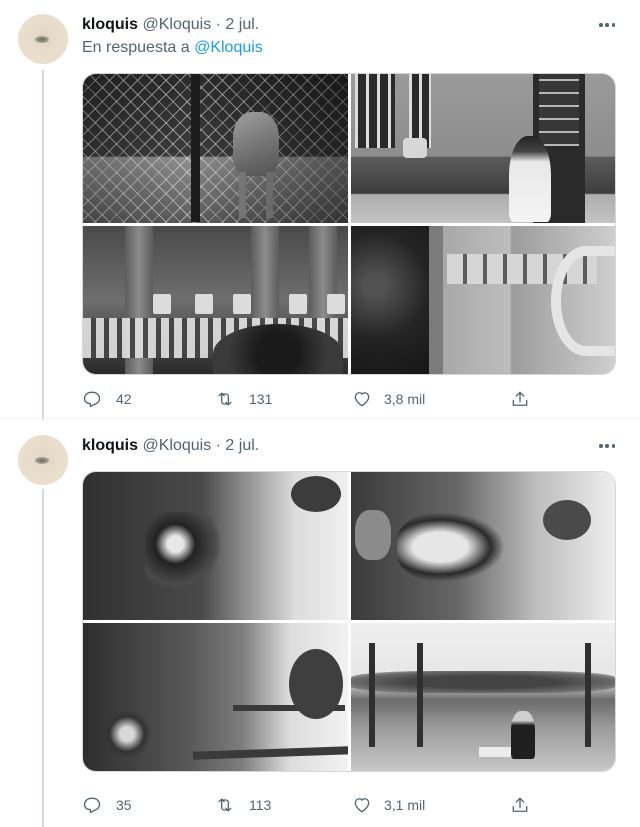 The width and height of the screenshot is (640, 827). I want to click on reply-prefix: En respuesta a, so click(136, 47).